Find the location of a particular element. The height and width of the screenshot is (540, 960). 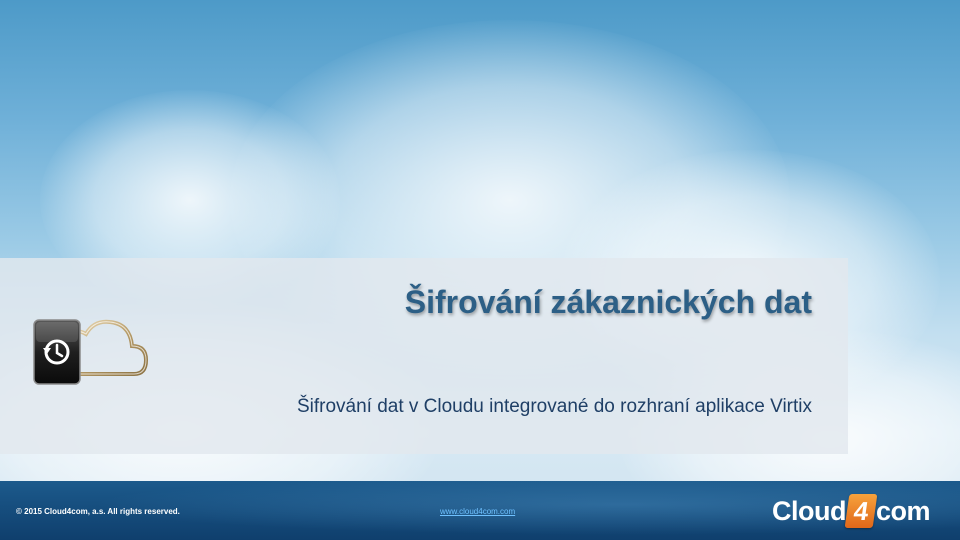

company-logo: Cloud 4 com is located at coordinates (851, 511).